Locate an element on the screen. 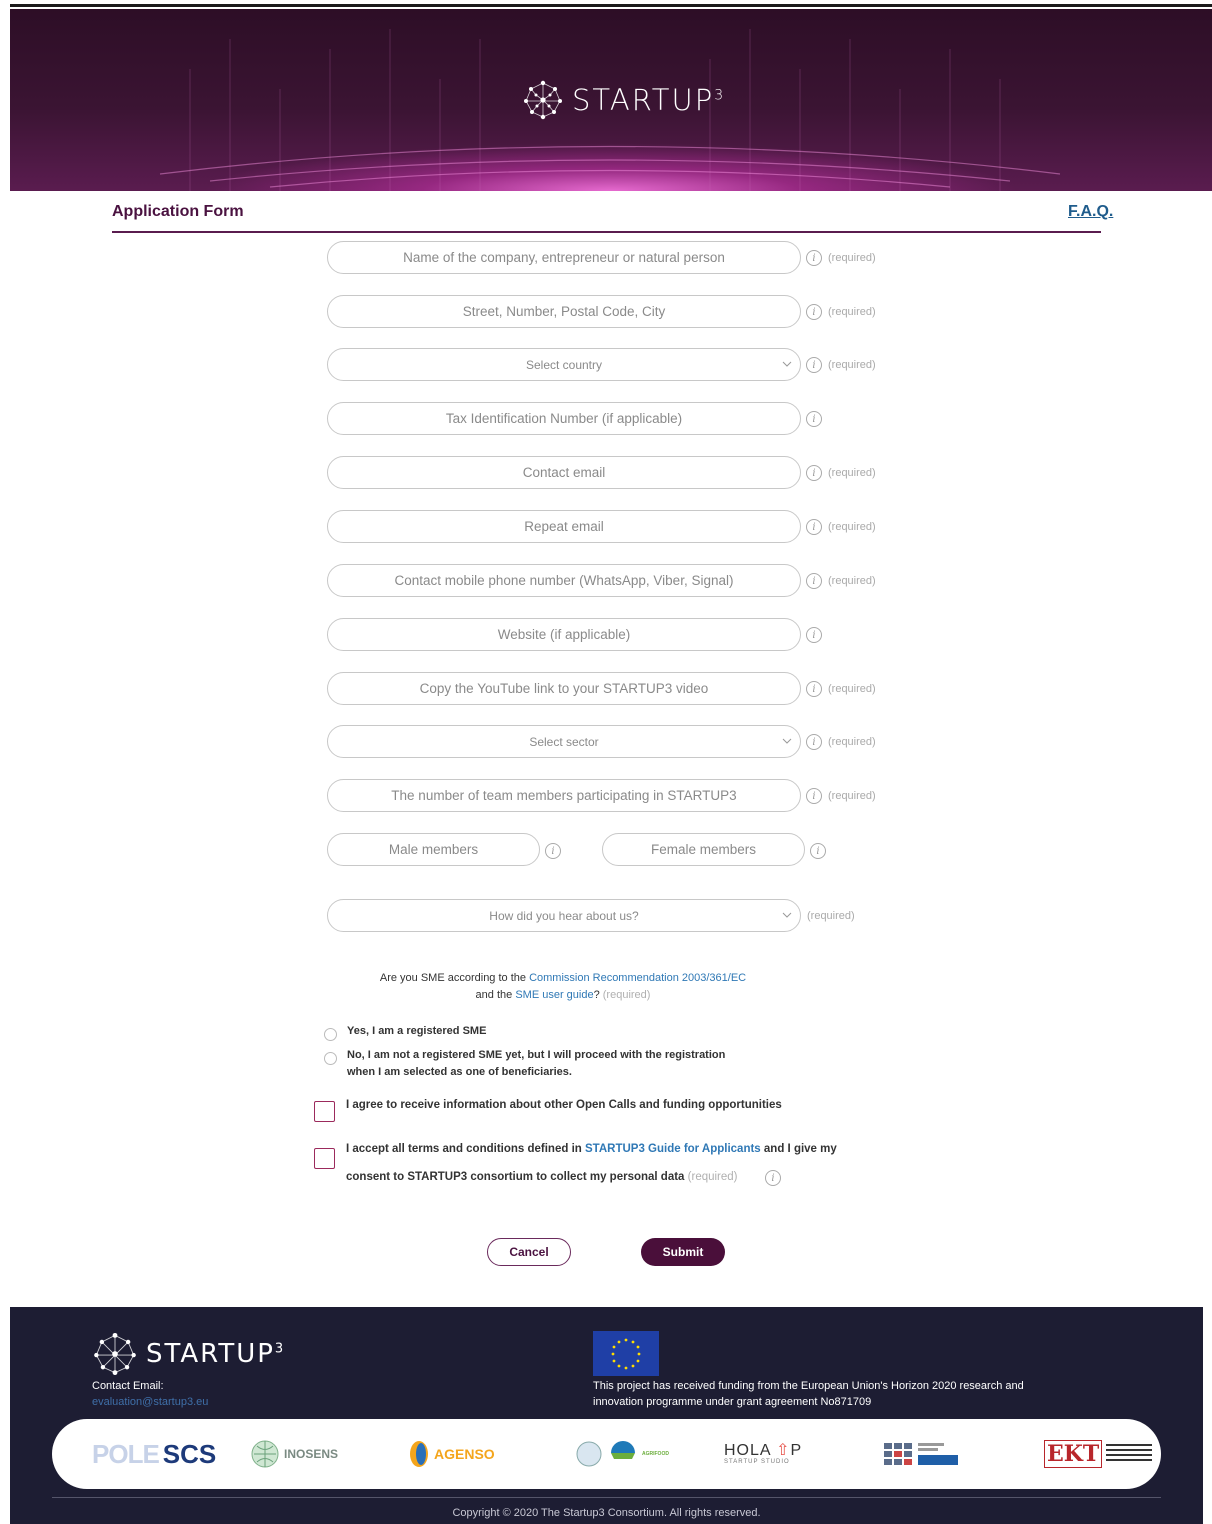 The width and height of the screenshot is (1212, 1524). sme-question-text: Are you SME according to the is located at coordinates (454, 978).